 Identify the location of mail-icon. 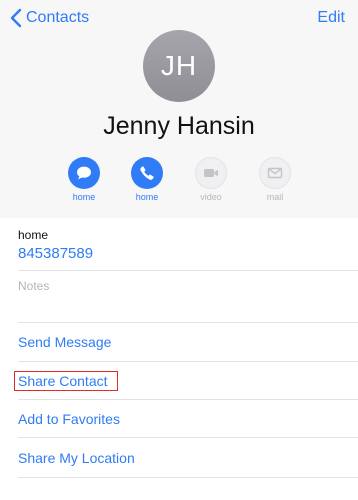
(275, 173).